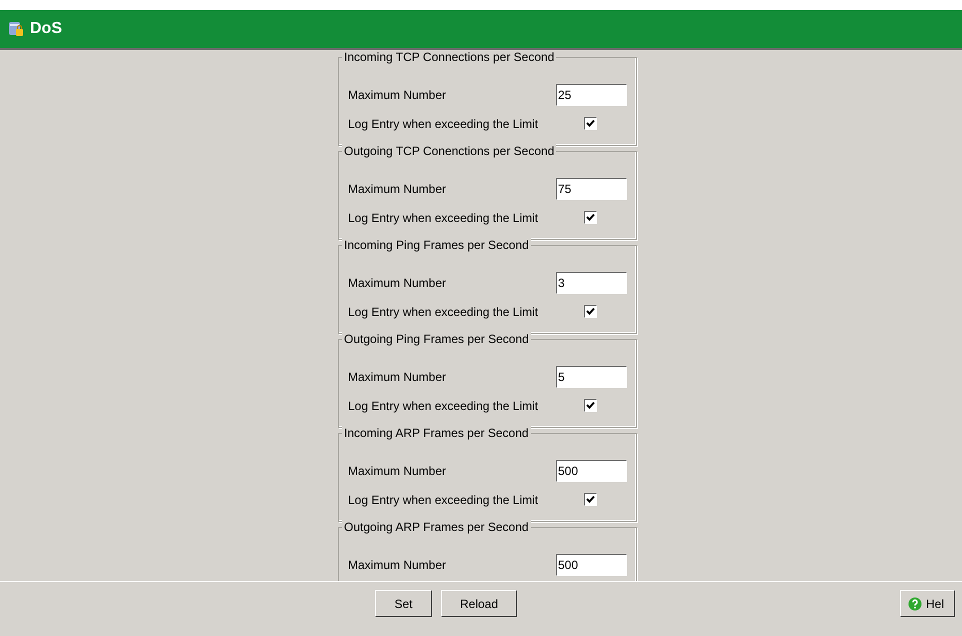 The width and height of the screenshot is (962, 636). I want to click on database-lock-icon, so click(16, 29).